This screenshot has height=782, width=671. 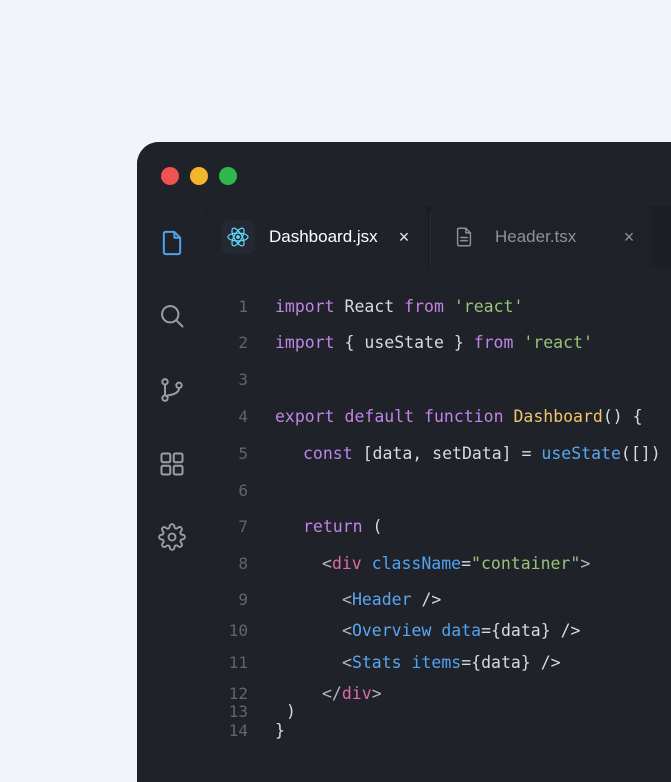 What do you see at coordinates (243, 342) in the screenshot?
I see `line-number: 2` at bounding box center [243, 342].